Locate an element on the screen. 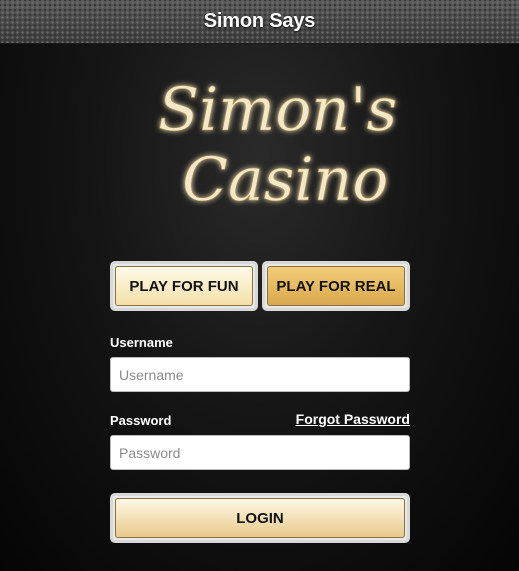 The height and width of the screenshot is (571, 519). title-bar: Simon Says is located at coordinates (259, 22).